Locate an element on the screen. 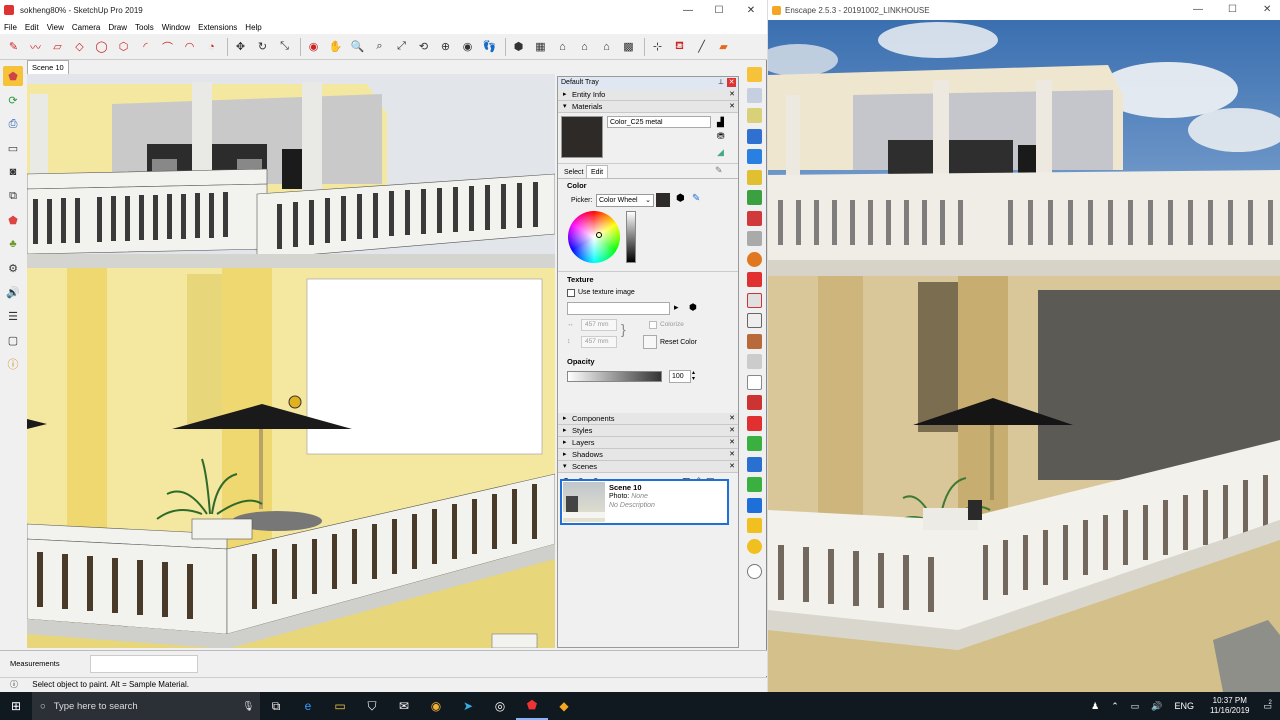 This screenshot has height=720, width=1280. windows-start-icon: ⊞ is located at coordinates (16, 706).